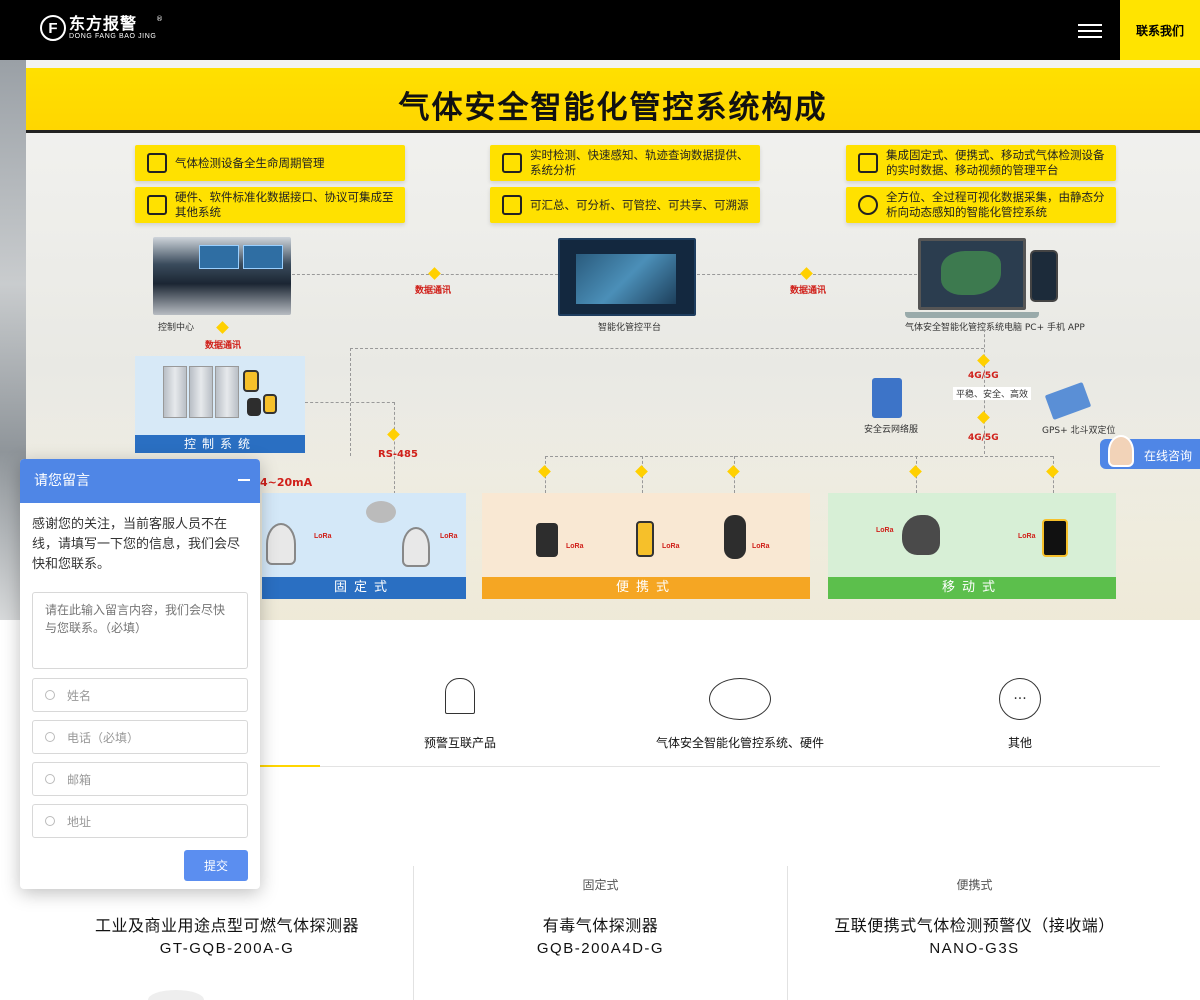  I want to click on address-icon, so click(50, 821).